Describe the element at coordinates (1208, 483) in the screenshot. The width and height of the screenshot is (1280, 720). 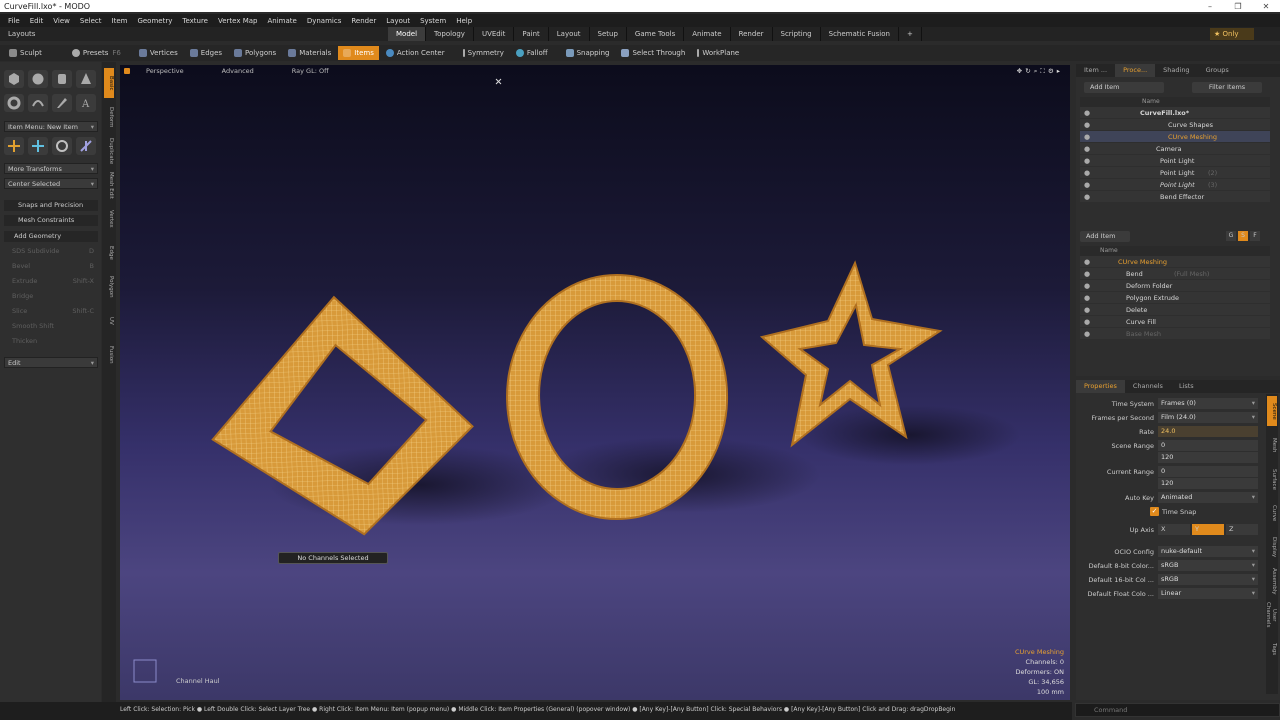
I see `property-value-2: 120` at that location.